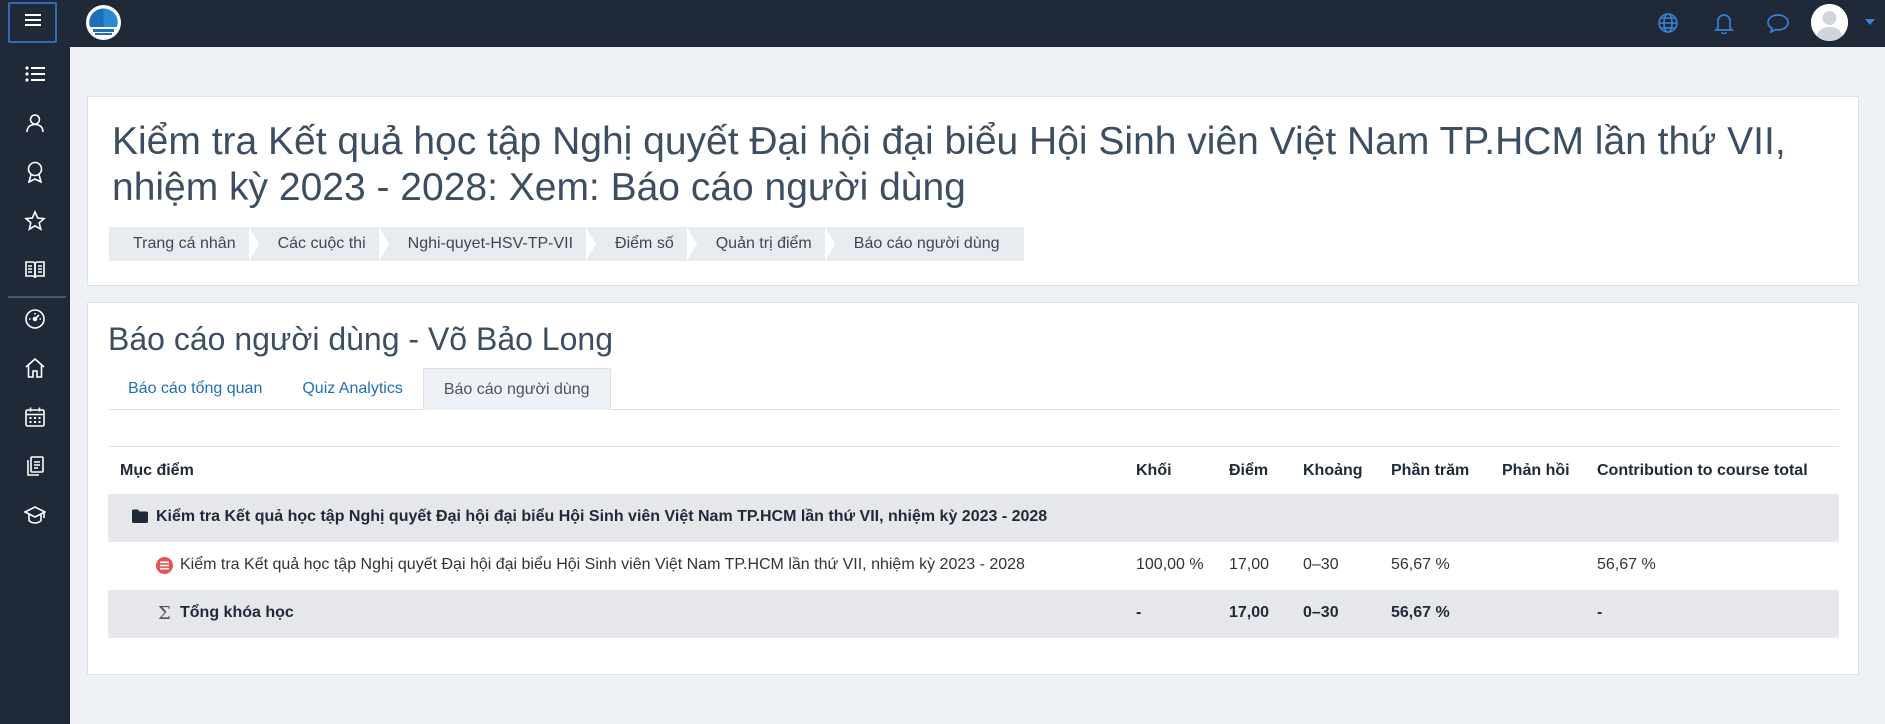 This screenshot has height=724, width=1885. Describe the element at coordinates (35, 270) in the screenshot. I see `book-icon` at that location.